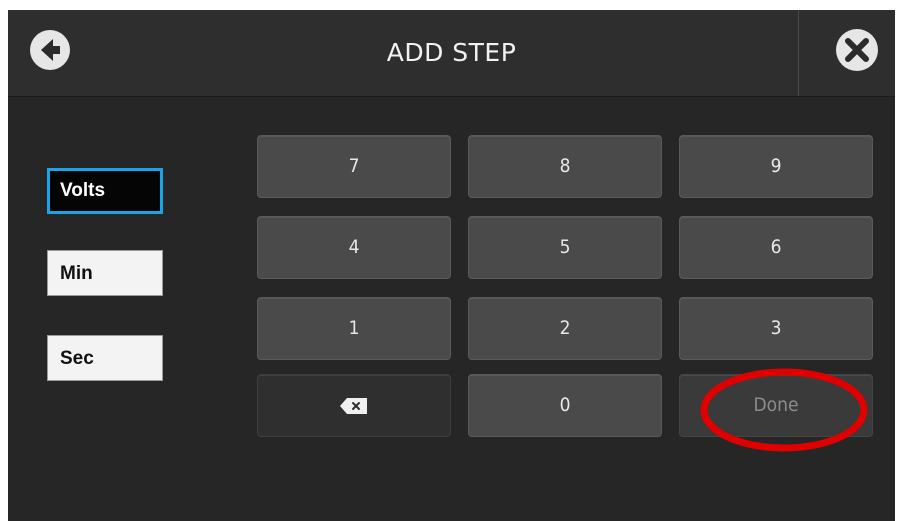  I want to click on unit-volts-button: Volts, so click(105, 191).